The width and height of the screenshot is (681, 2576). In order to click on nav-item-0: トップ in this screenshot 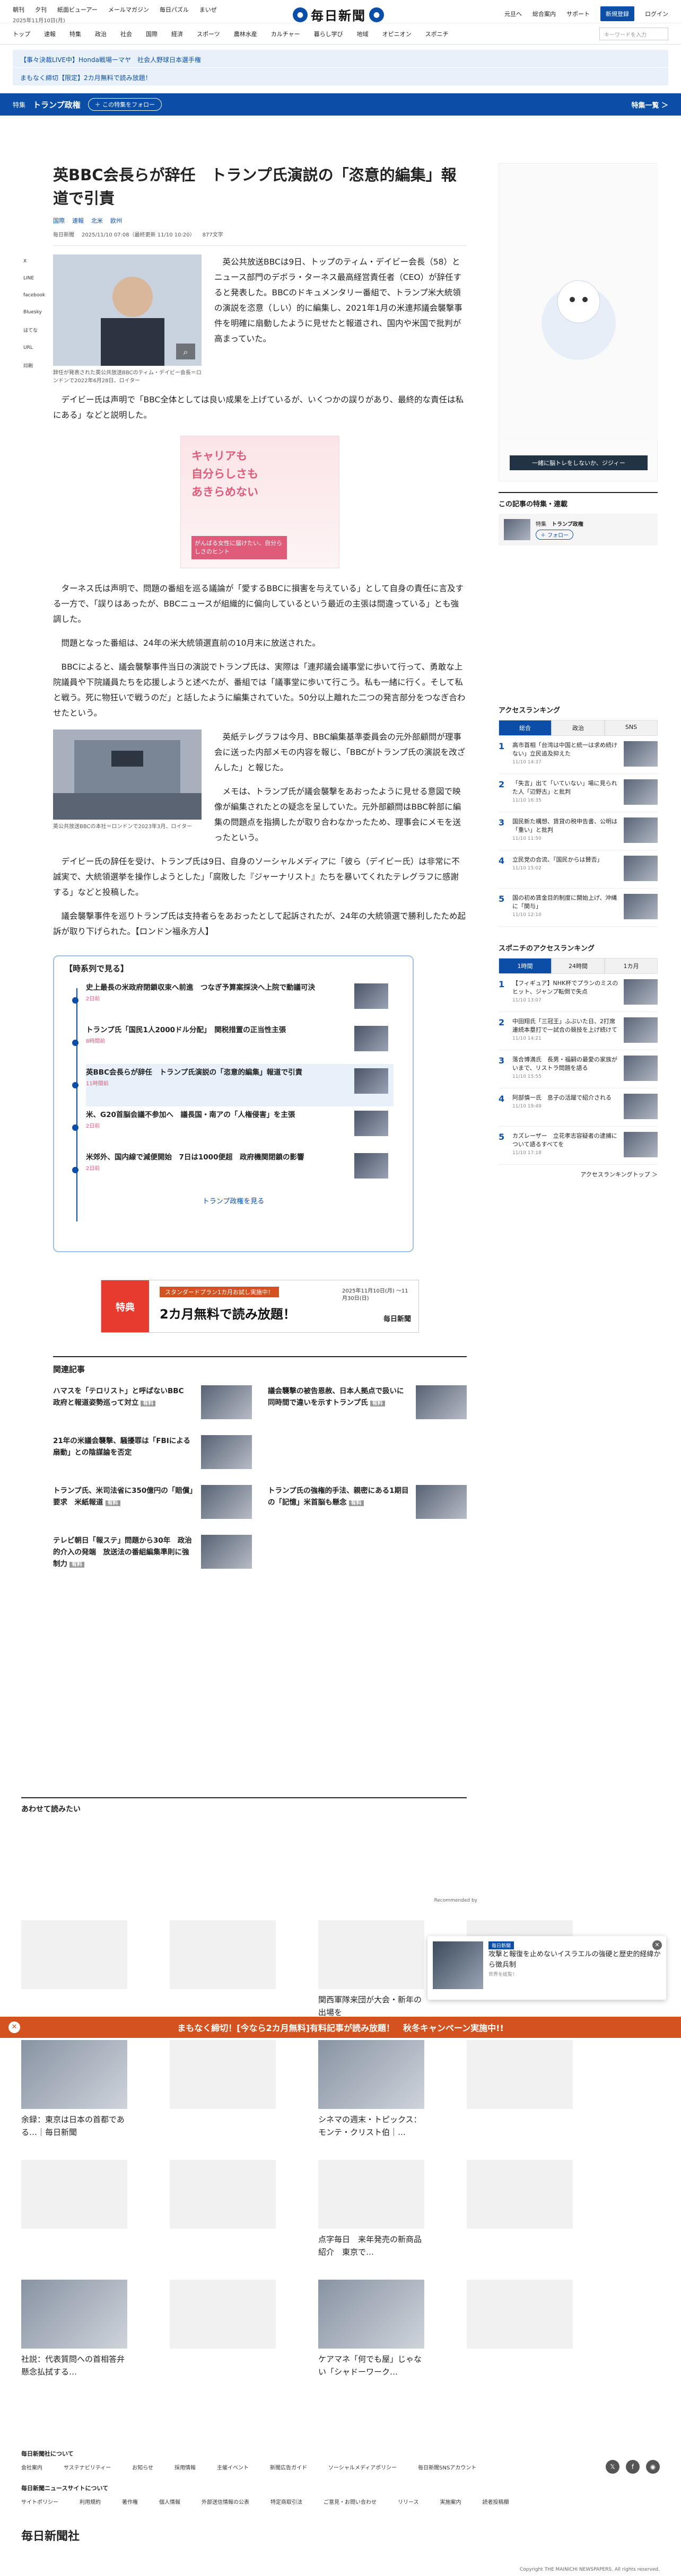, I will do `click(21, 34)`.